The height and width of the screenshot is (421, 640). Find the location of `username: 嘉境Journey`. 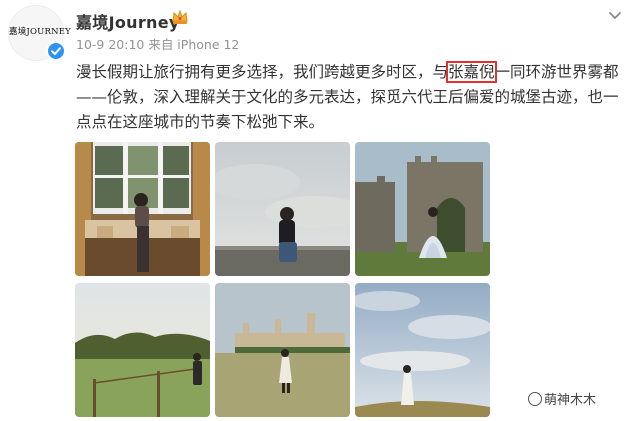

username: 嘉境Journey is located at coordinates (128, 21).